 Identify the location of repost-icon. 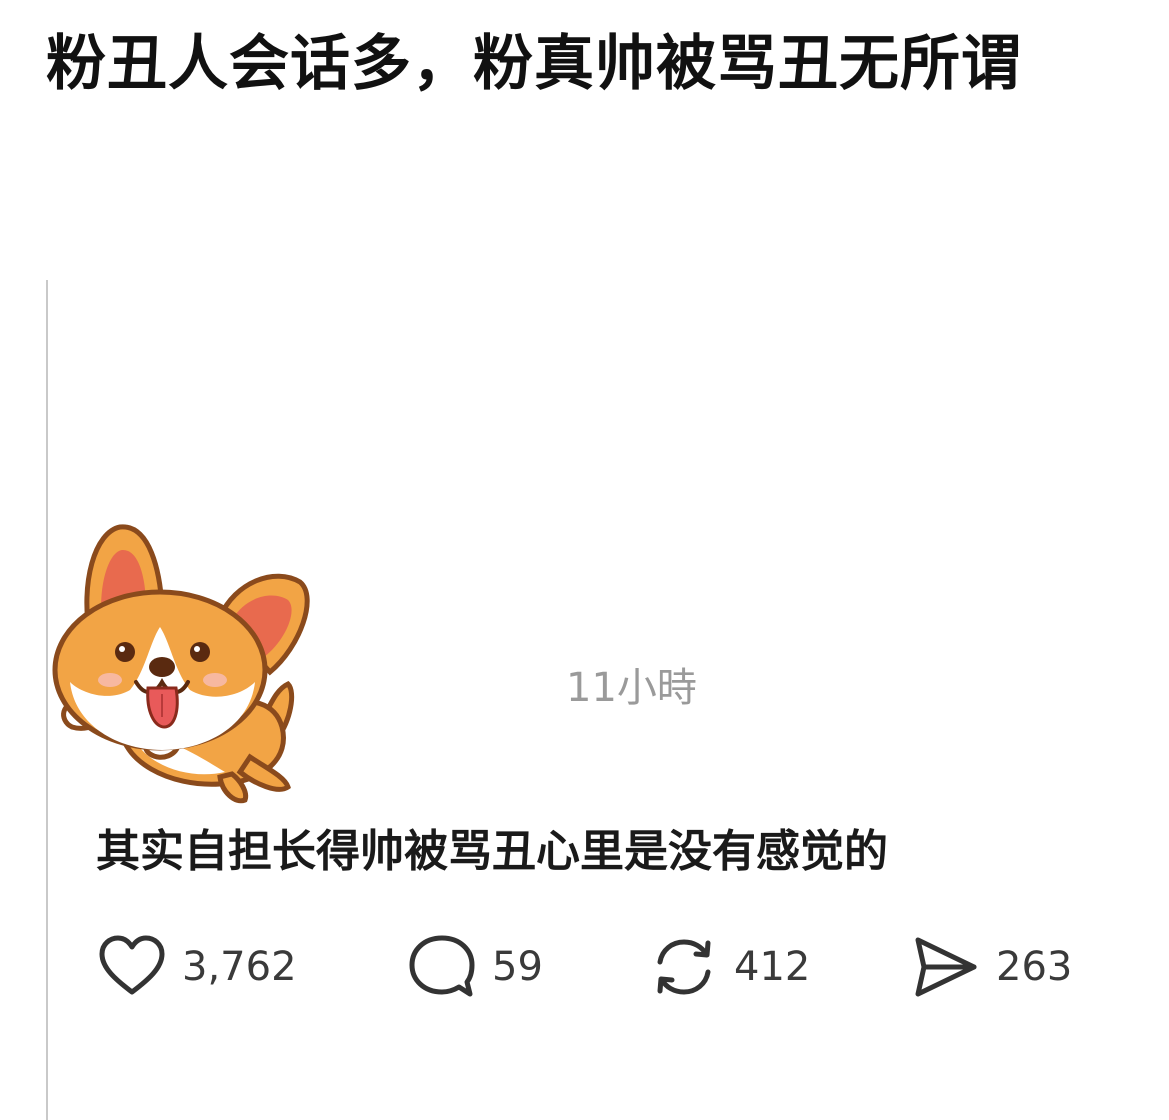
(684, 967).